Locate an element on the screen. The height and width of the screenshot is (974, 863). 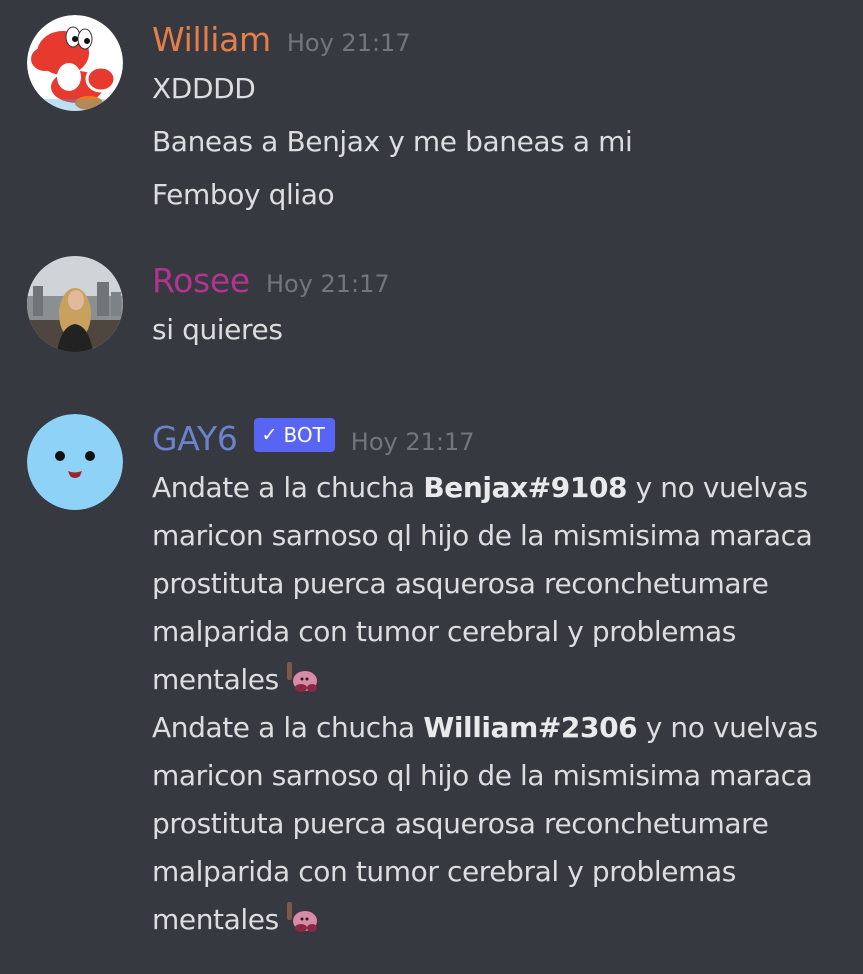
avatar-william is located at coordinates (75, 63).